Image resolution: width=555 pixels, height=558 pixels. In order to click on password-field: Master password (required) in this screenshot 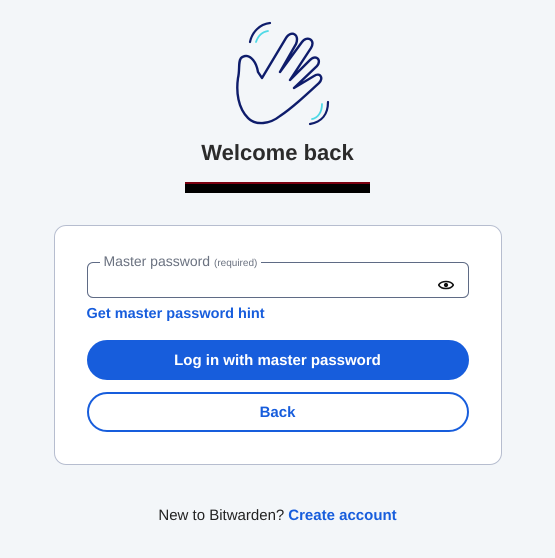, I will do `click(277, 276)`.